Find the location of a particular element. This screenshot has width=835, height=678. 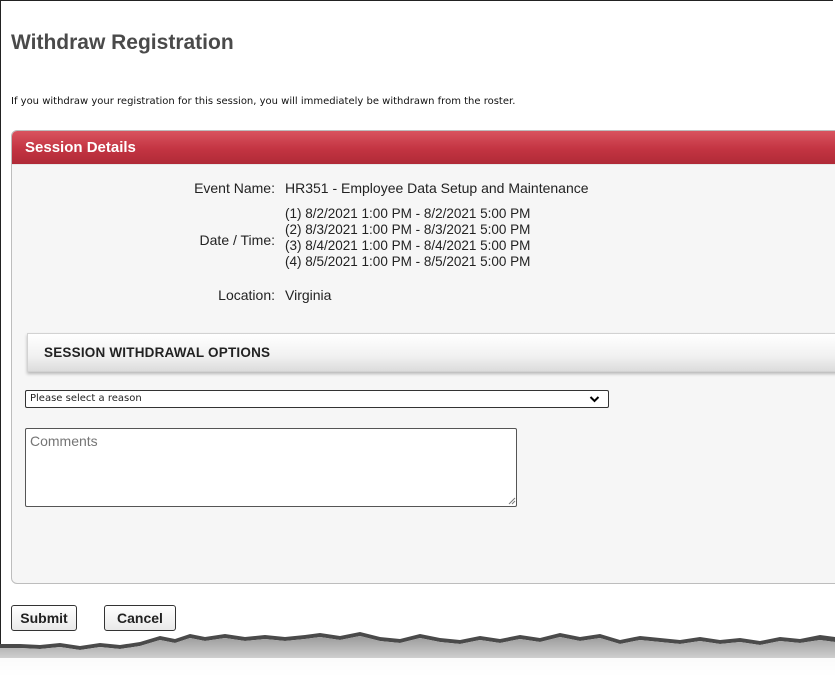

datetime-item: (4) 8/5/2021 1:00 PM - 8/5/2021 5:00 PM is located at coordinates (408, 261).